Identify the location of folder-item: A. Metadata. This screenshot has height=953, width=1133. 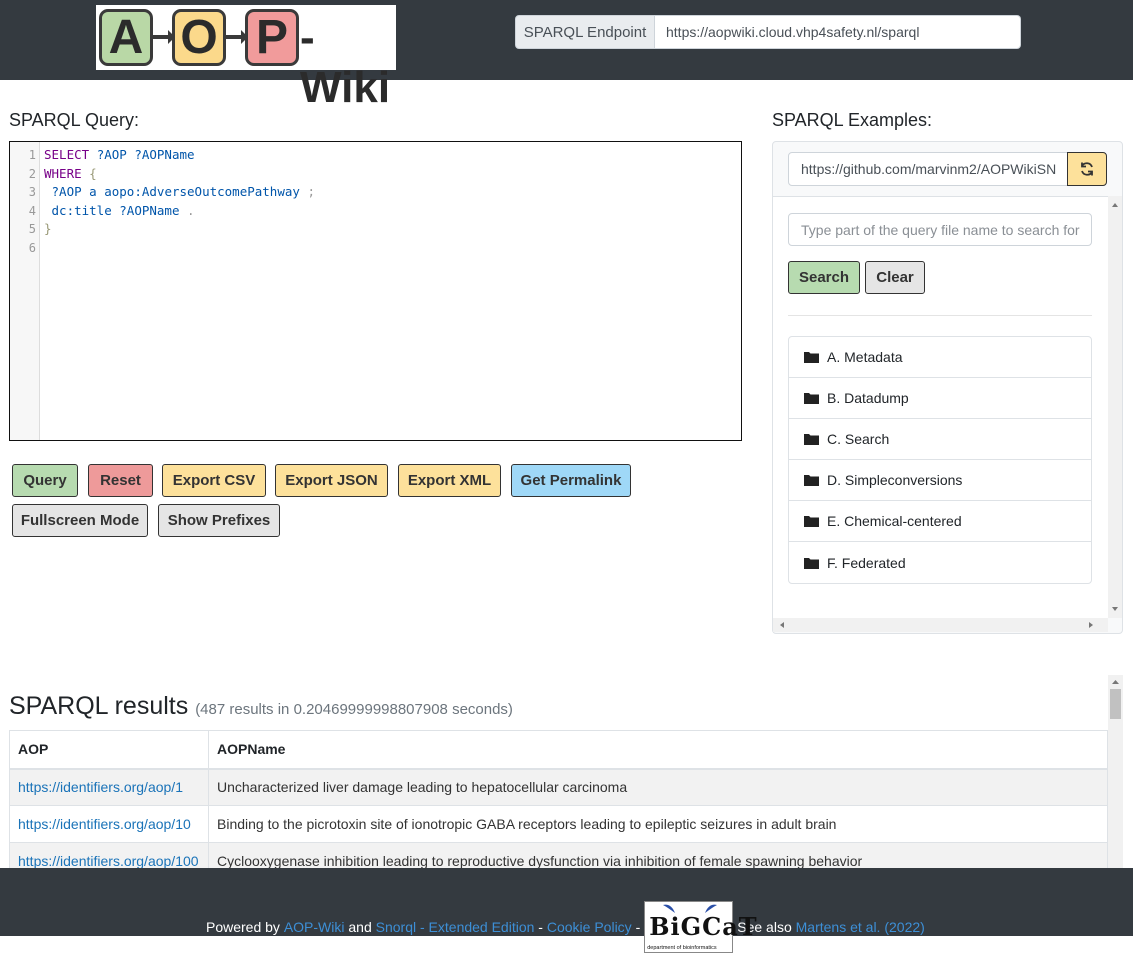
(940, 357).